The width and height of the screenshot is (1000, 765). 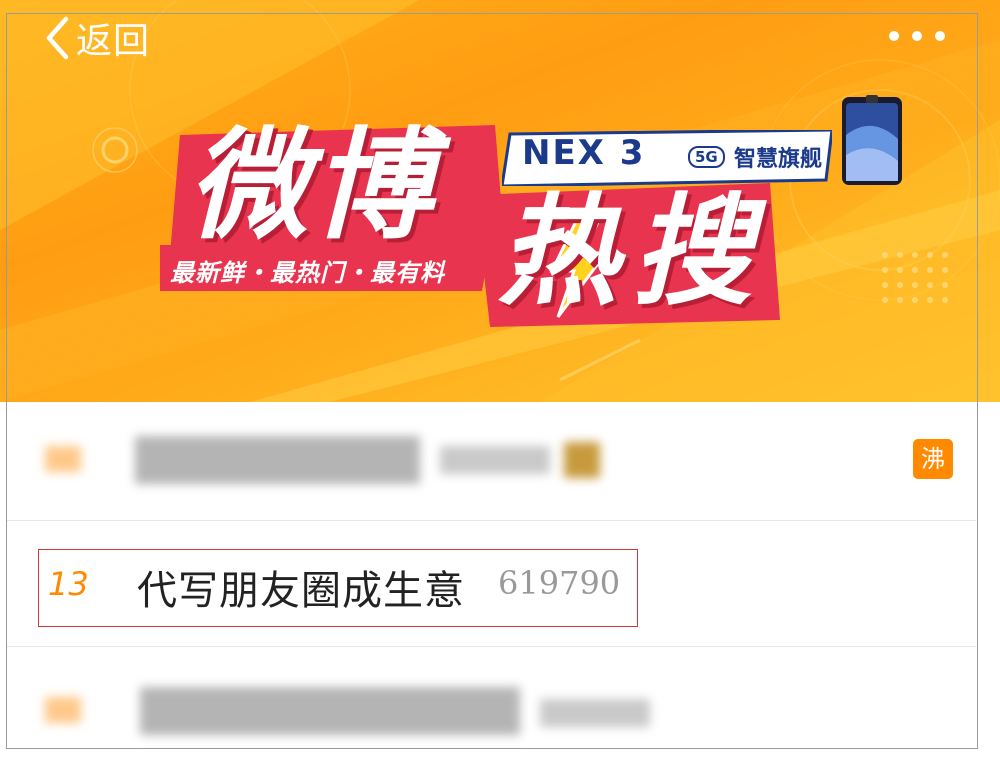 I want to click on ad-brand: NEX 3, so click(x=584, y=153).